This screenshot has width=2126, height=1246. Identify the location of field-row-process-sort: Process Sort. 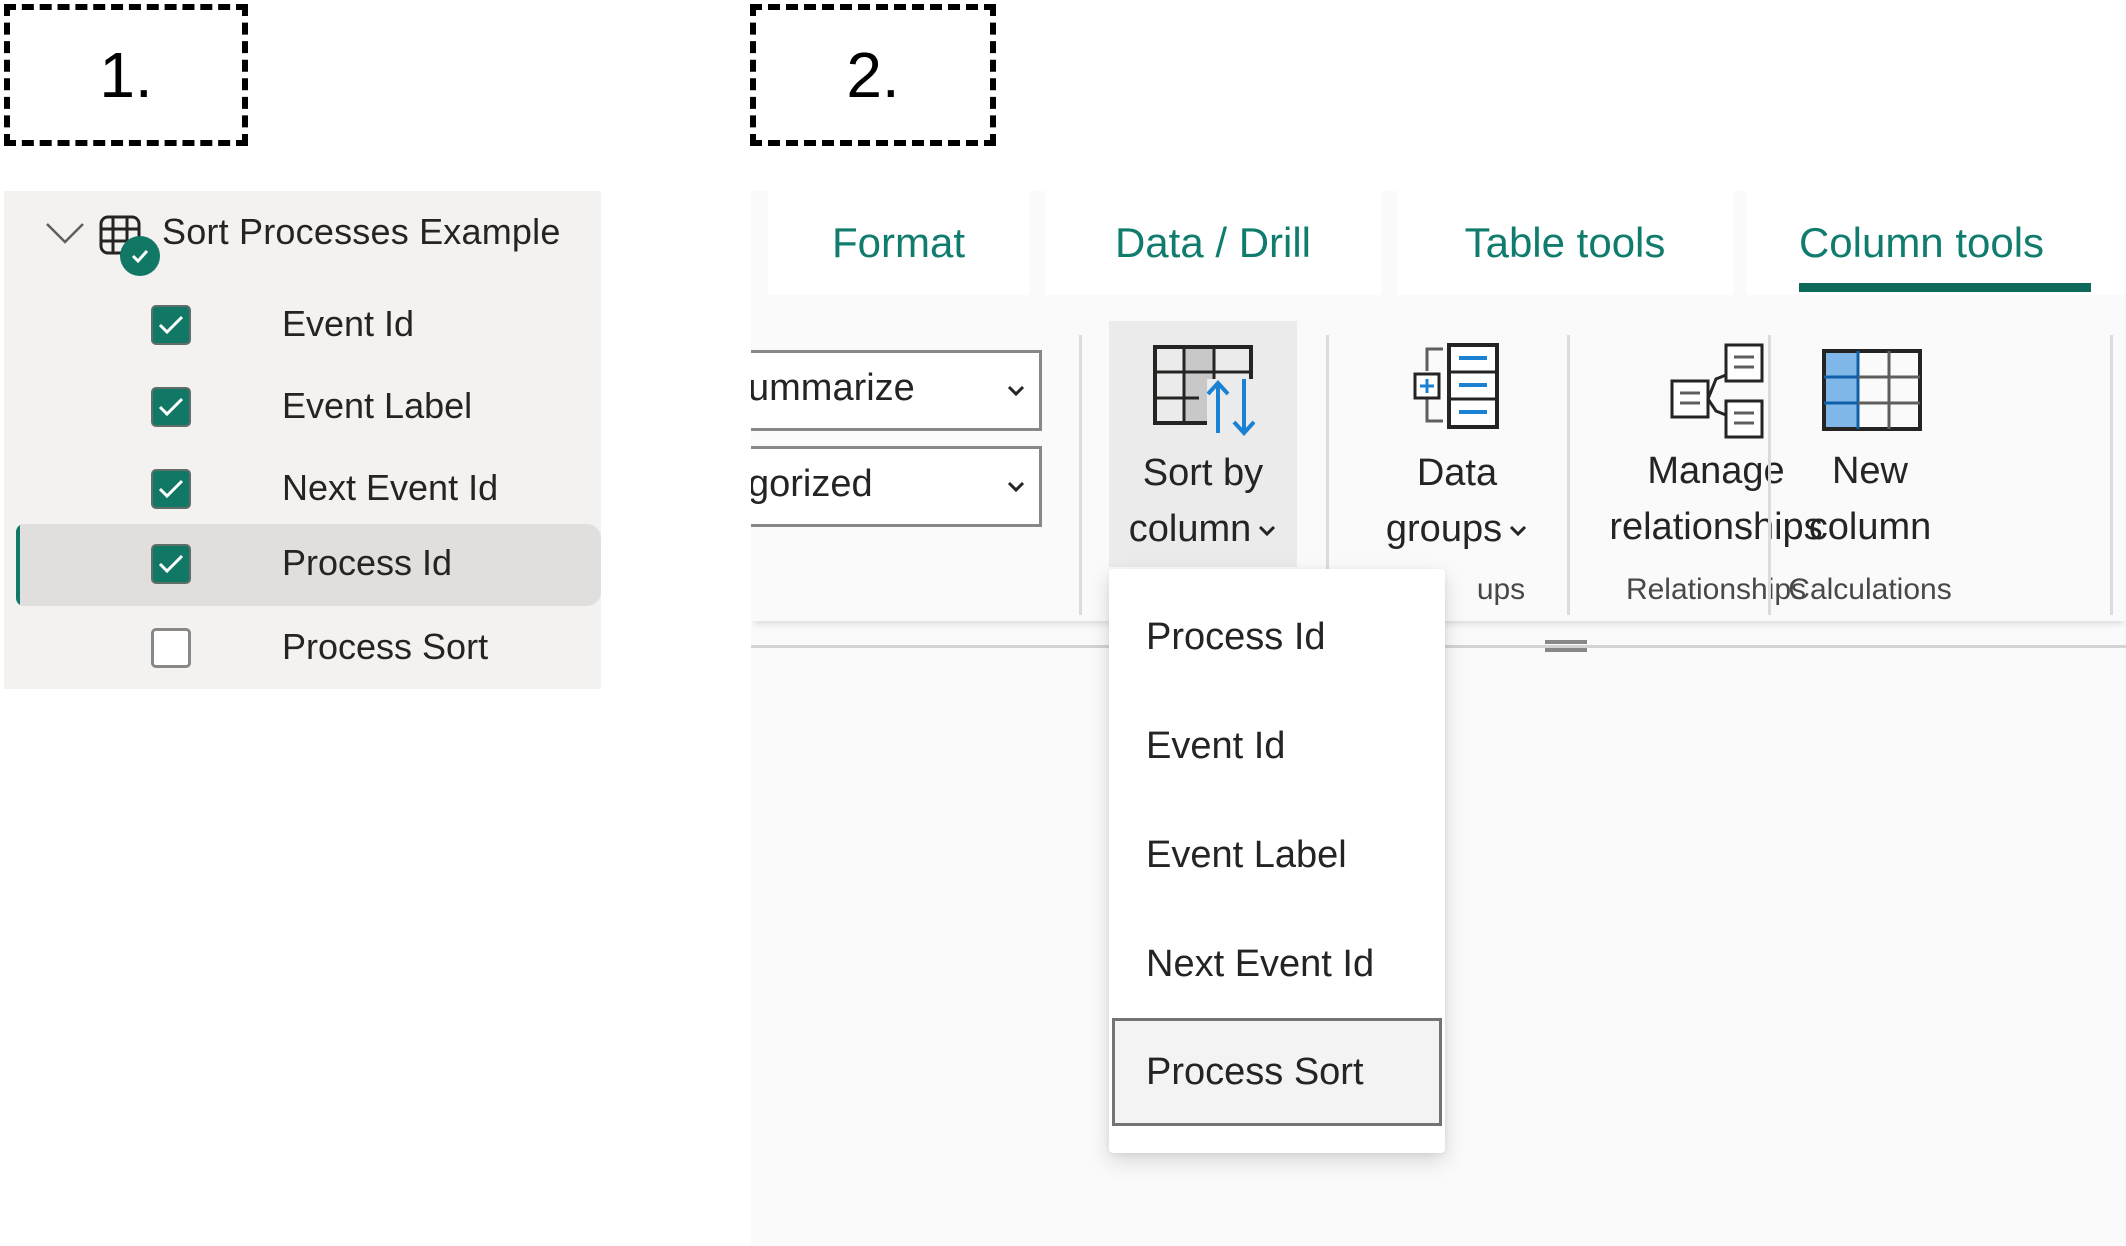
(302, 649).